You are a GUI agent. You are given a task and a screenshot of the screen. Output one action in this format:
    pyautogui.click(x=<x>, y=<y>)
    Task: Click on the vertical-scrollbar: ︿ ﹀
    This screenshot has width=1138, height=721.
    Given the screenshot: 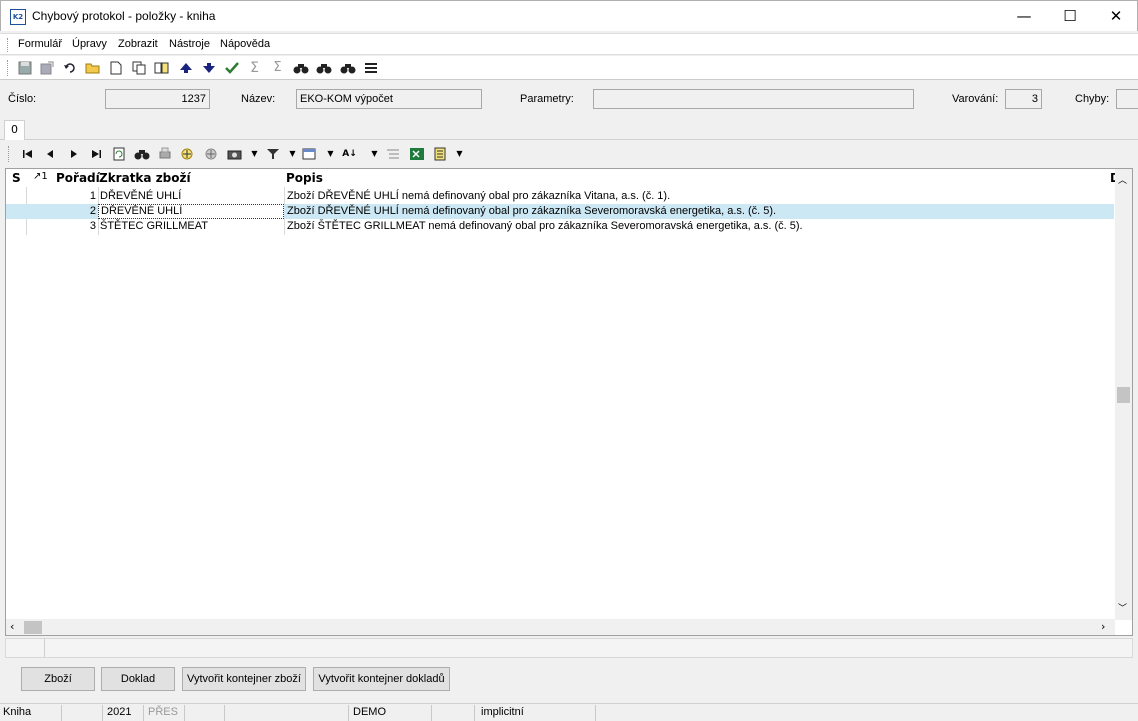 What is the action you would take?
    pyautogui.click(x=1123, y=394)
    